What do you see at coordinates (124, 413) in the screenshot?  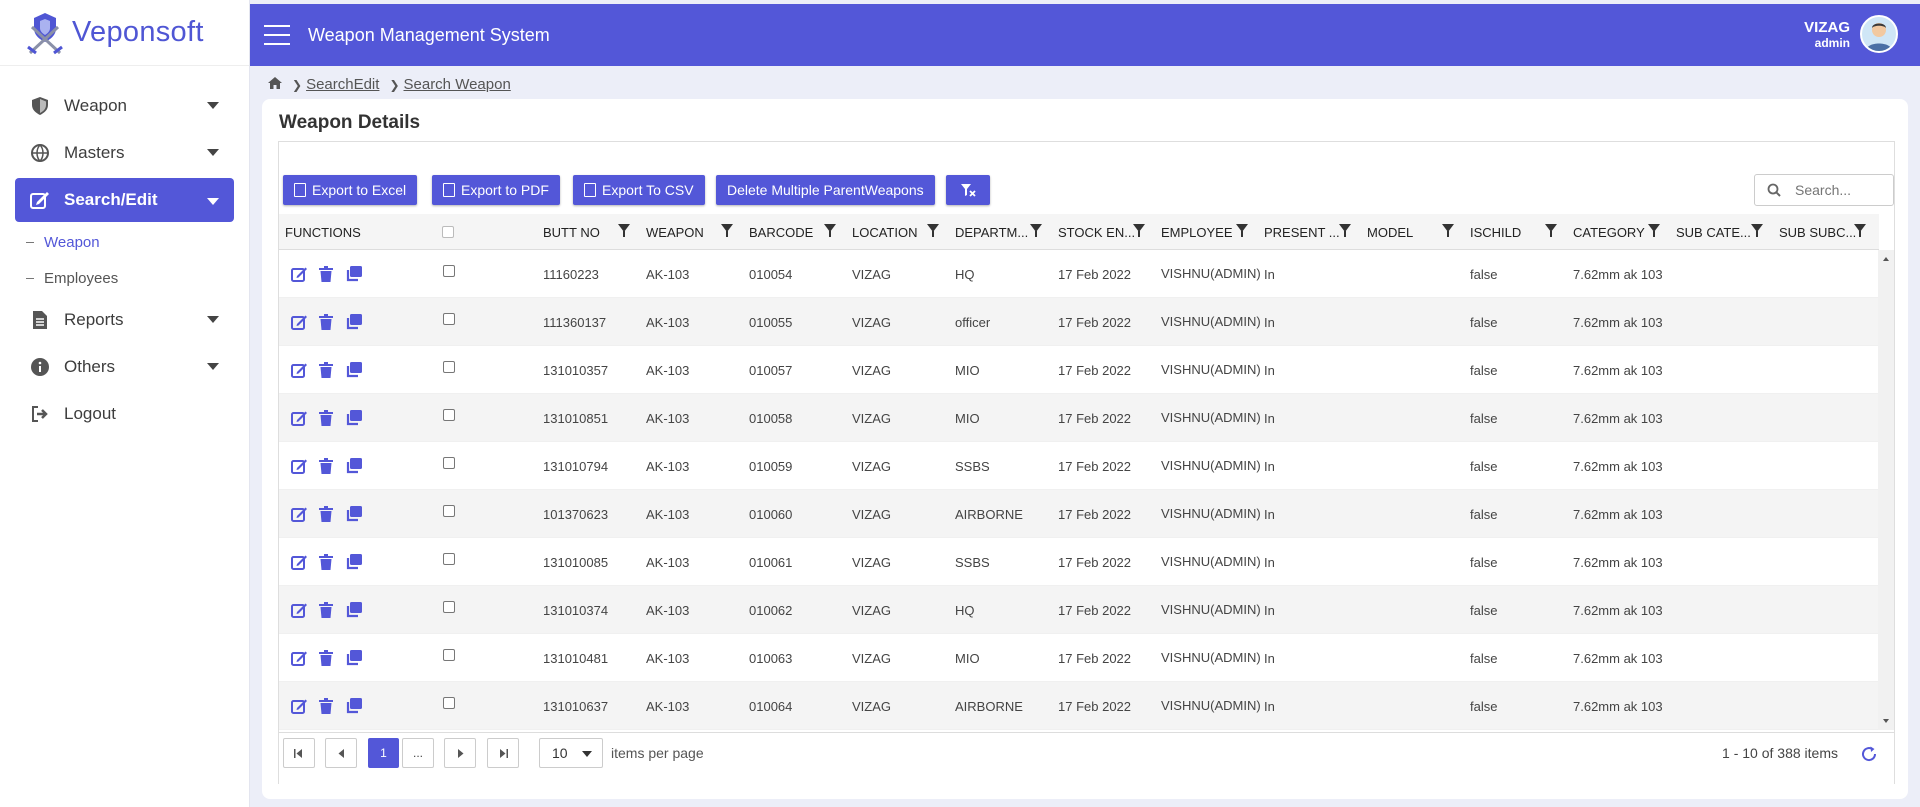 I see `sidebar-item-logout: Logout` at bounding box center [124, 413].